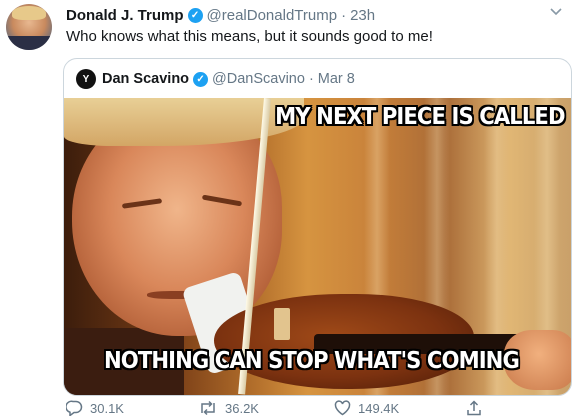 The height and width of the screenshot is (418, 577). What do you see at coordinates (86, 79) in the screenshot?
I see `quoted-author-avatar: Y` at bounding box center [86, 79].